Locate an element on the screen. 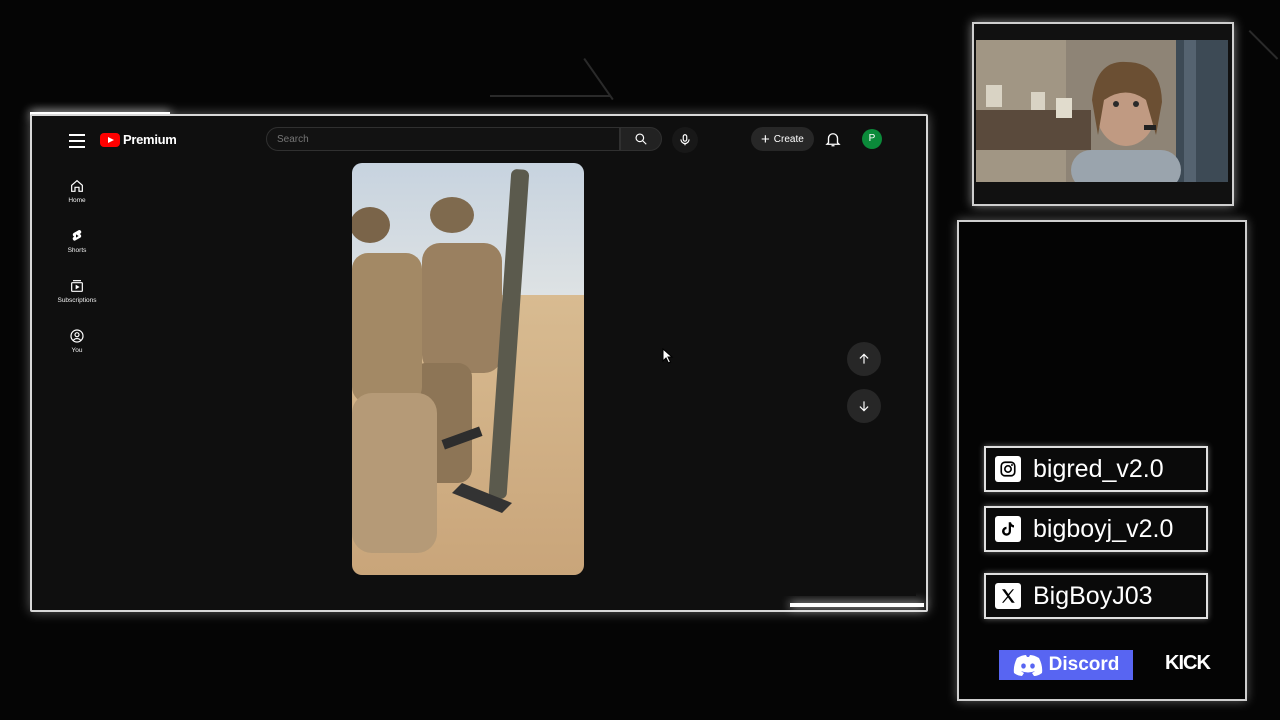  arrow-down-icon is located at coordinates (864, 406).